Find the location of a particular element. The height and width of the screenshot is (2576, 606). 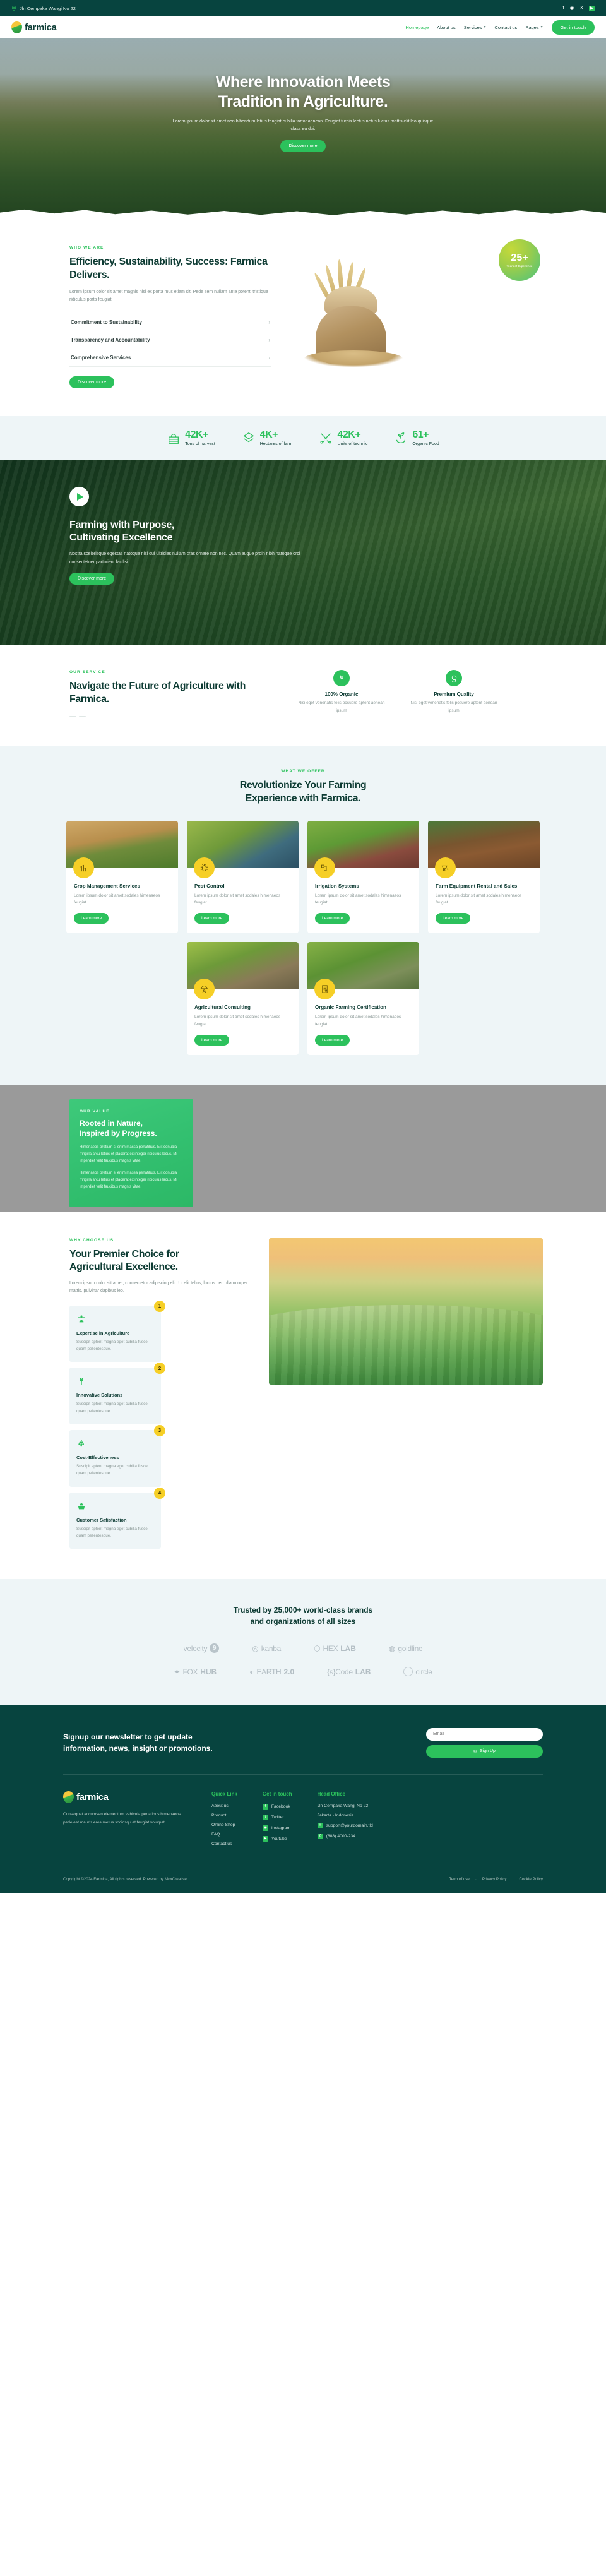

codelab-logo-text: {s}Code is located at coordinates (340, 1671).